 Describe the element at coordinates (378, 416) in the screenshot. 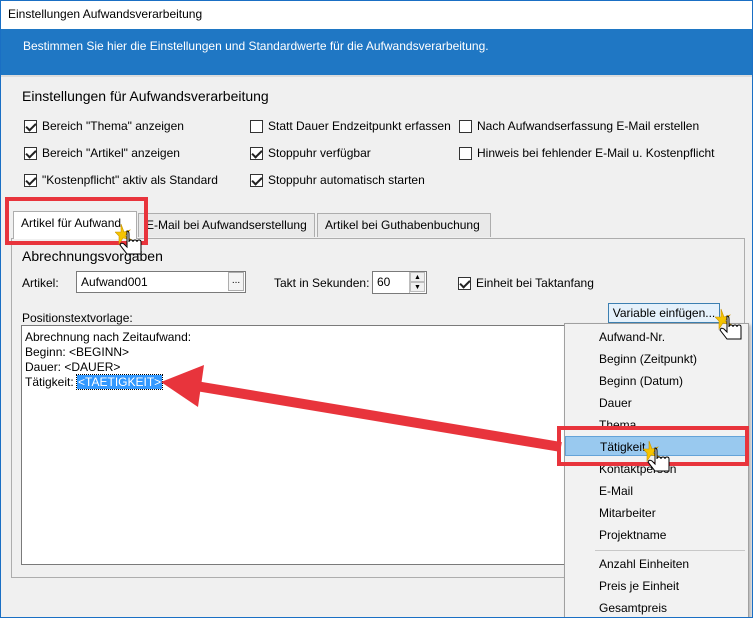

I see `arrow-shaft` at that location.